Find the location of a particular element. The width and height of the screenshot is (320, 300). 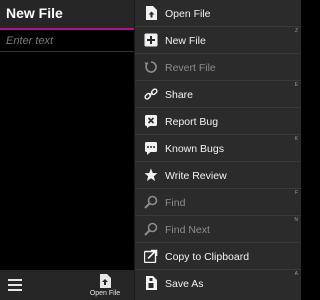

menu-item-known-bugs: Known Bugs K is located at coordinates (218, 148).